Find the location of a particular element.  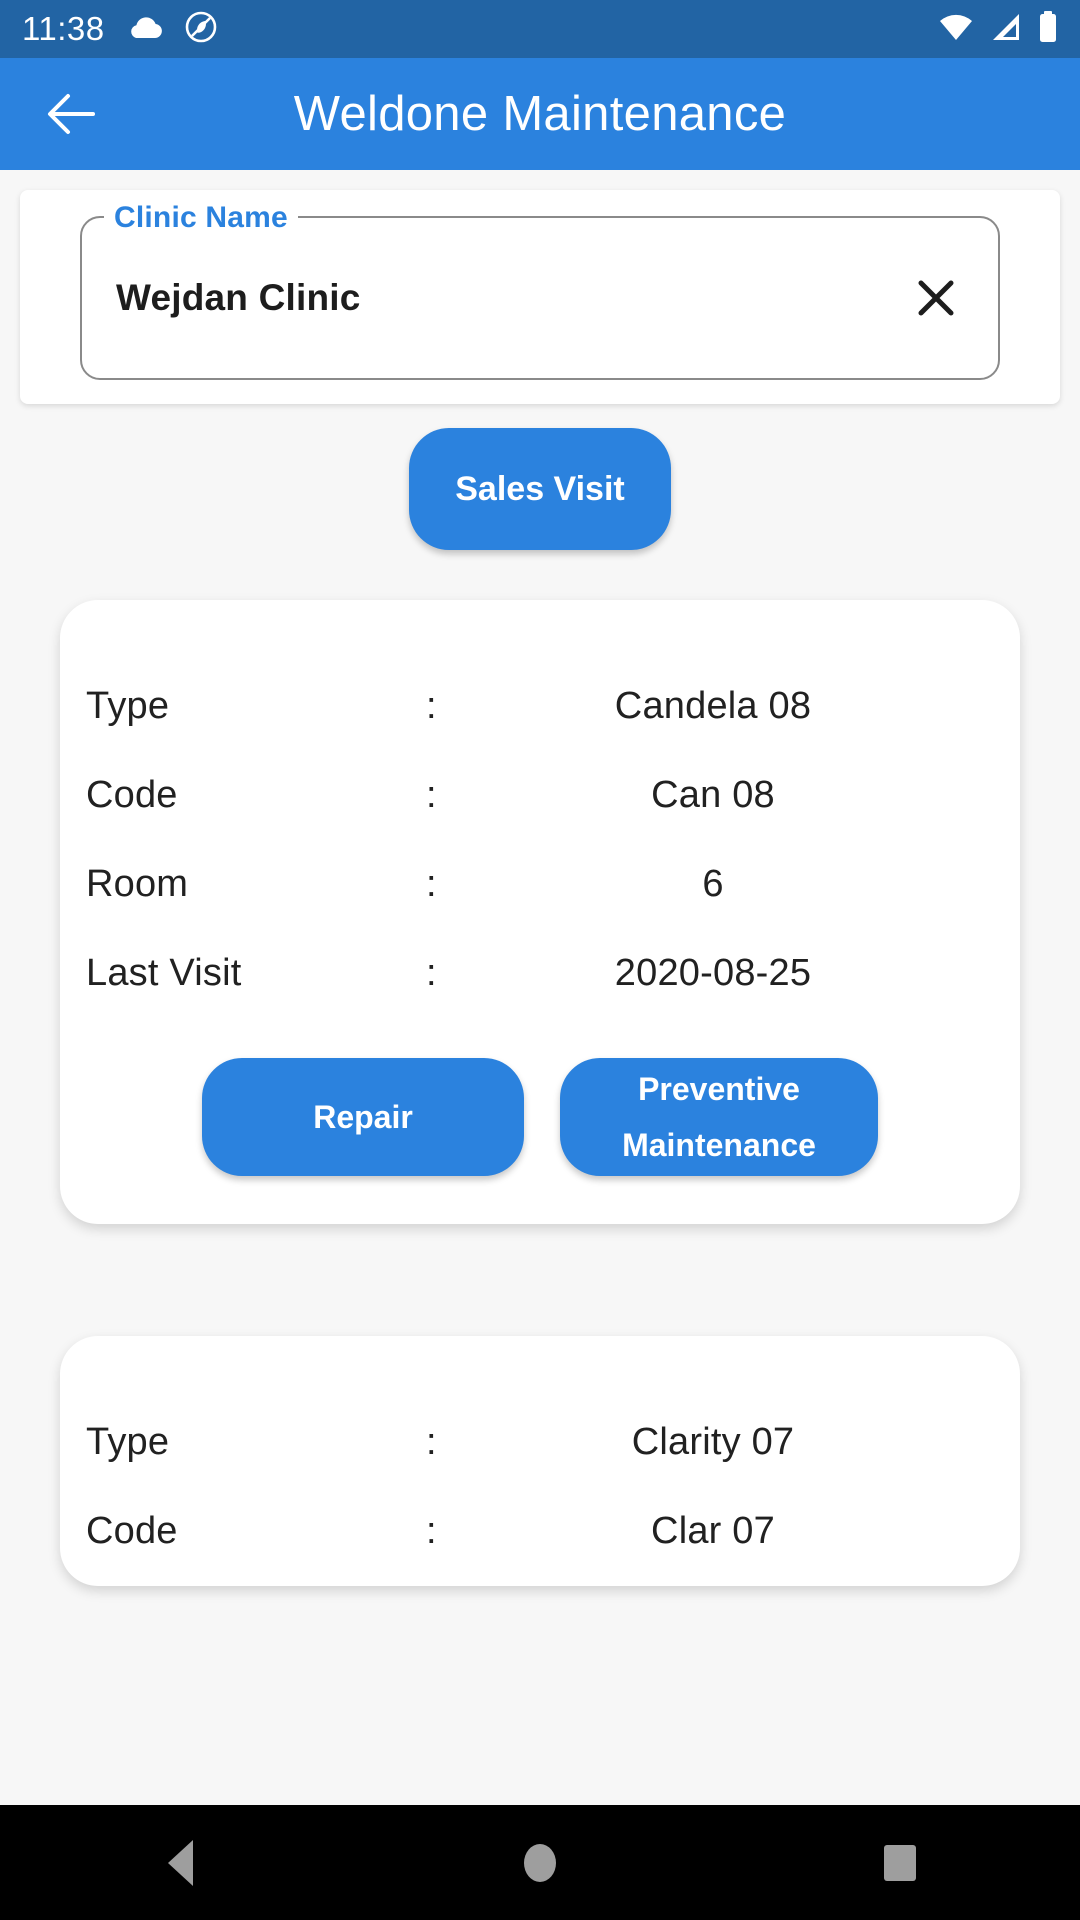

detail-value: 6 is located at coordinates (713, 884).